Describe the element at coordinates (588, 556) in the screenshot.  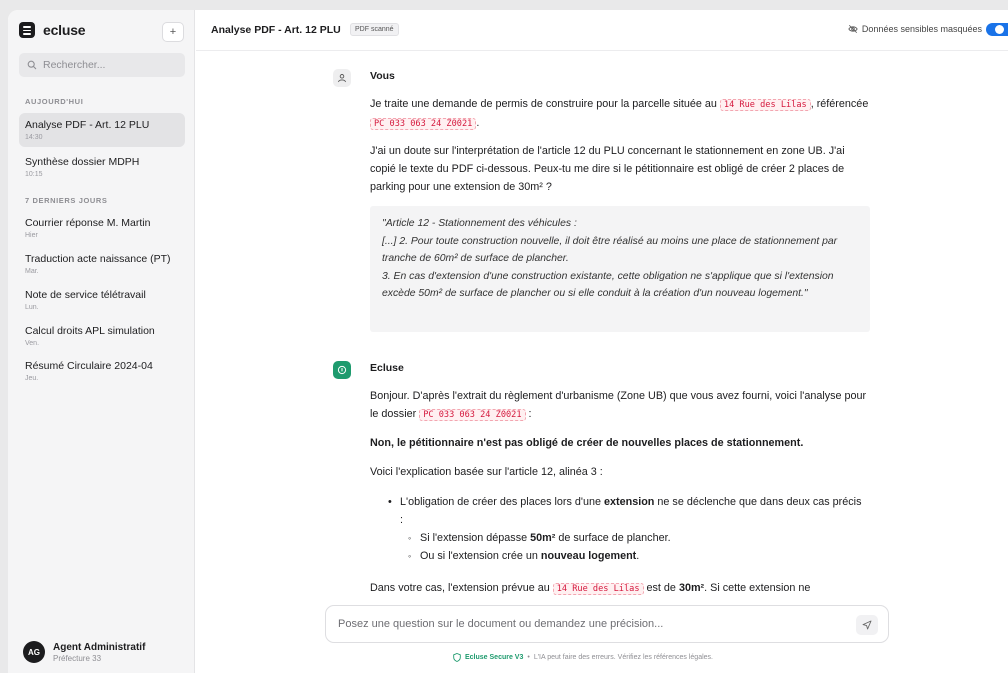
I see `text-bold: nouveau logement` at that location.